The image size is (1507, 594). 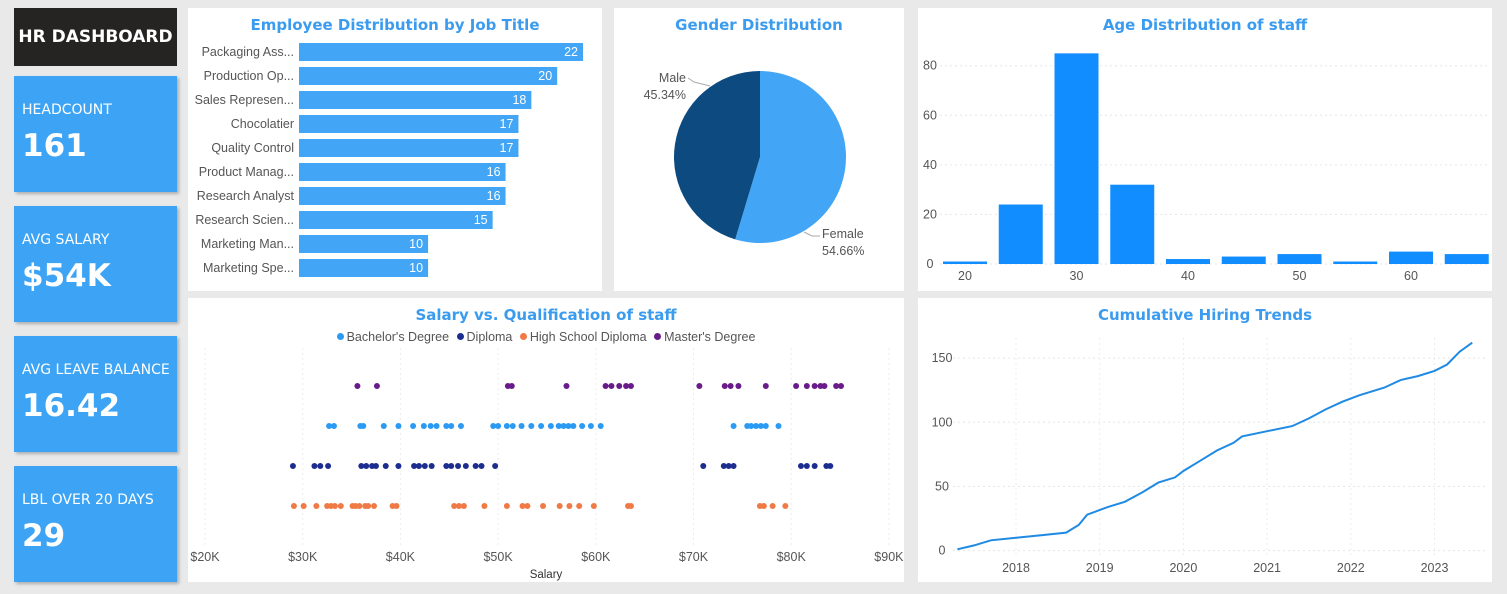 What do you see at coordinates (1100, 568) in the screenshot?
I see `x-tick-label: 2019` at bounding box center [1100, 568].